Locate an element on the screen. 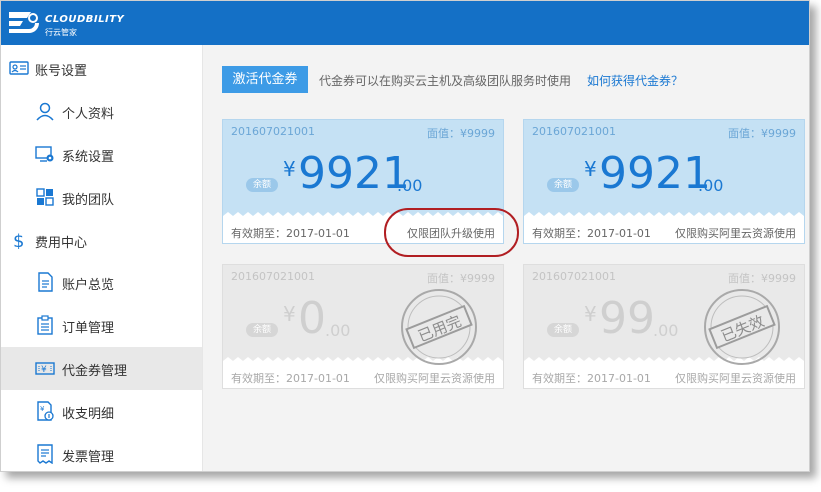 The width and height of the screenshot is (821, 492). sidebar-item-voucher-management: ¥ 代金券管理 is located at coordinates (101, 368).